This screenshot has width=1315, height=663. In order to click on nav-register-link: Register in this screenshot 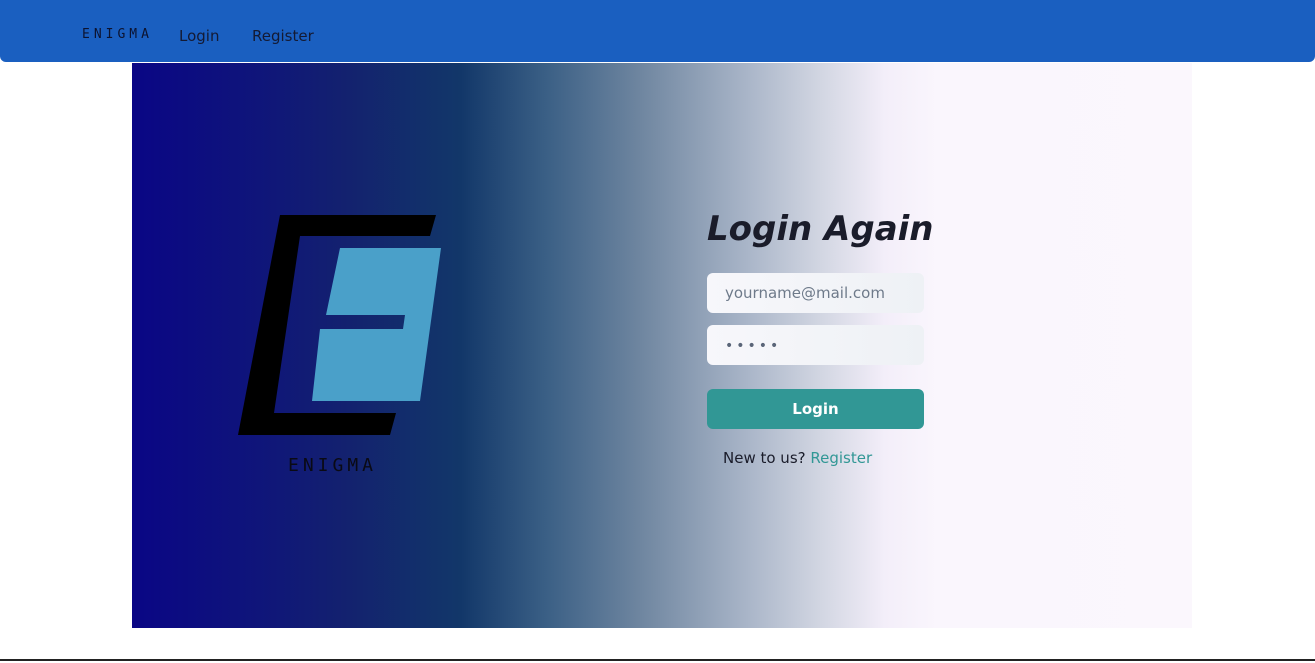, I will do `click(283, 36)`.